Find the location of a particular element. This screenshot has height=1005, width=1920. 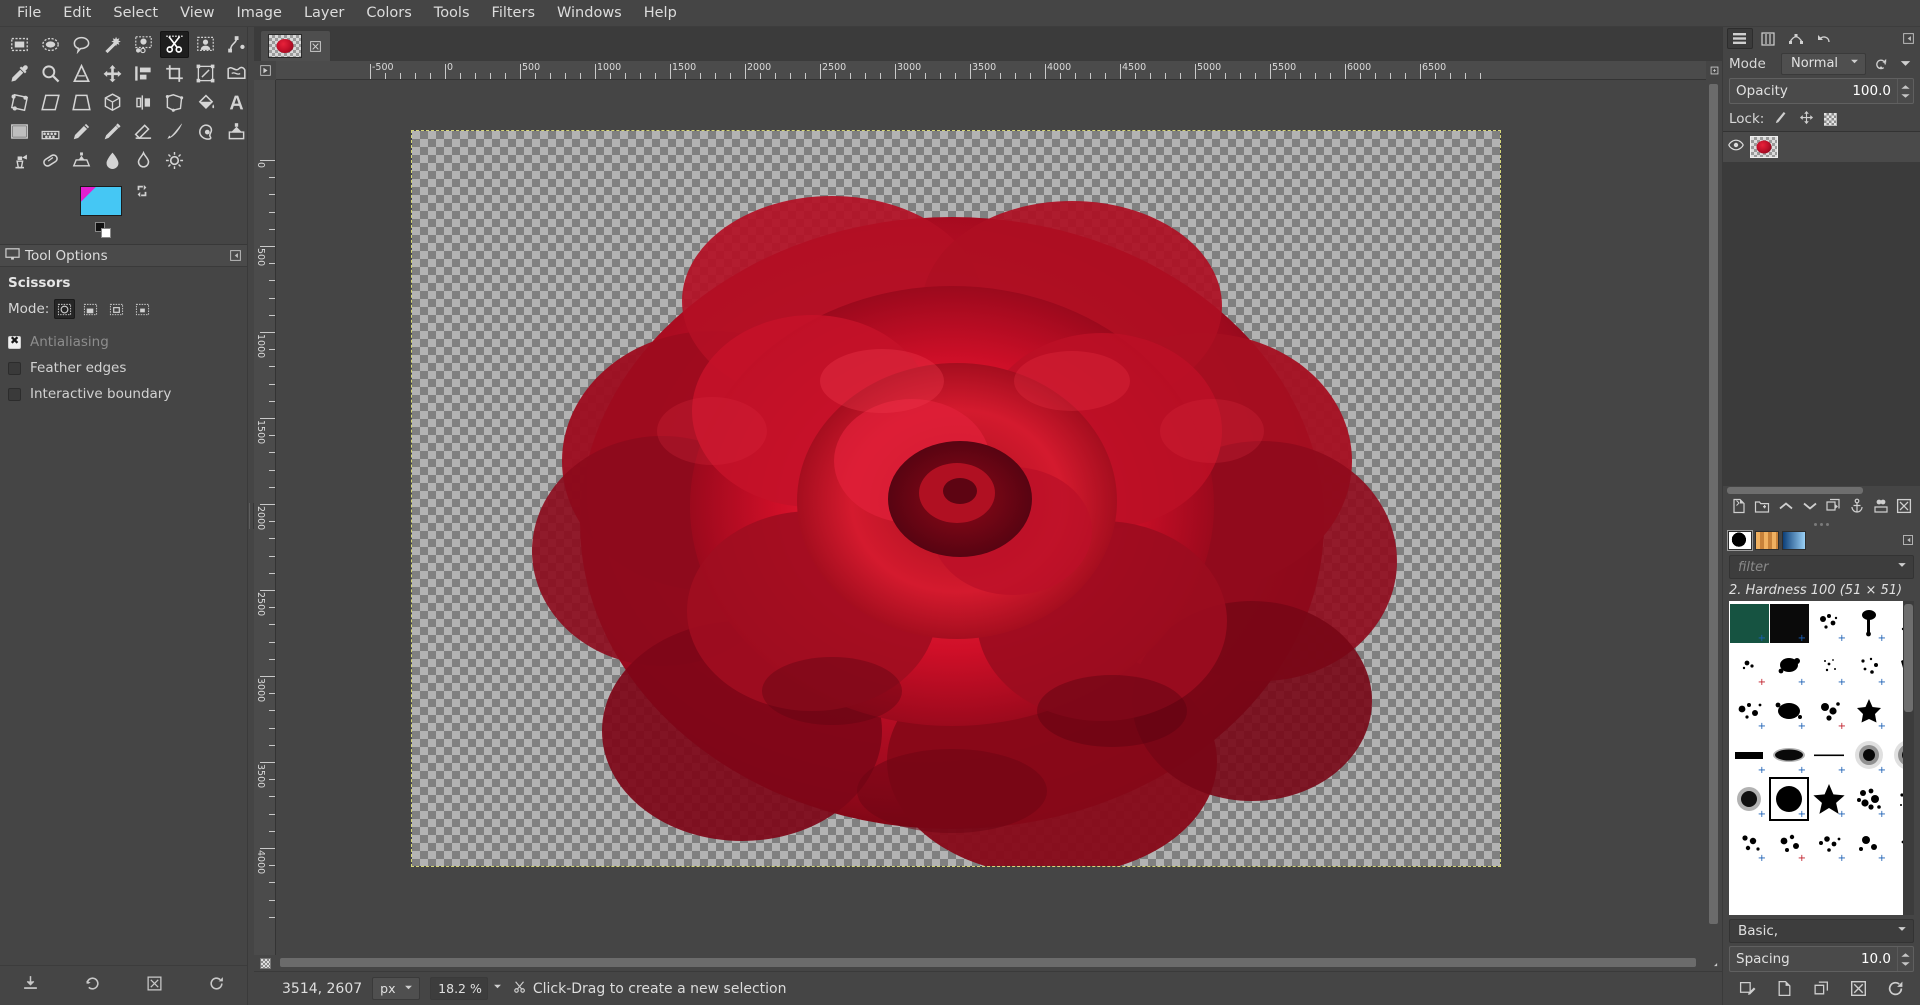

layer-mode-select: Normal is located at coordinates (1823, 63).